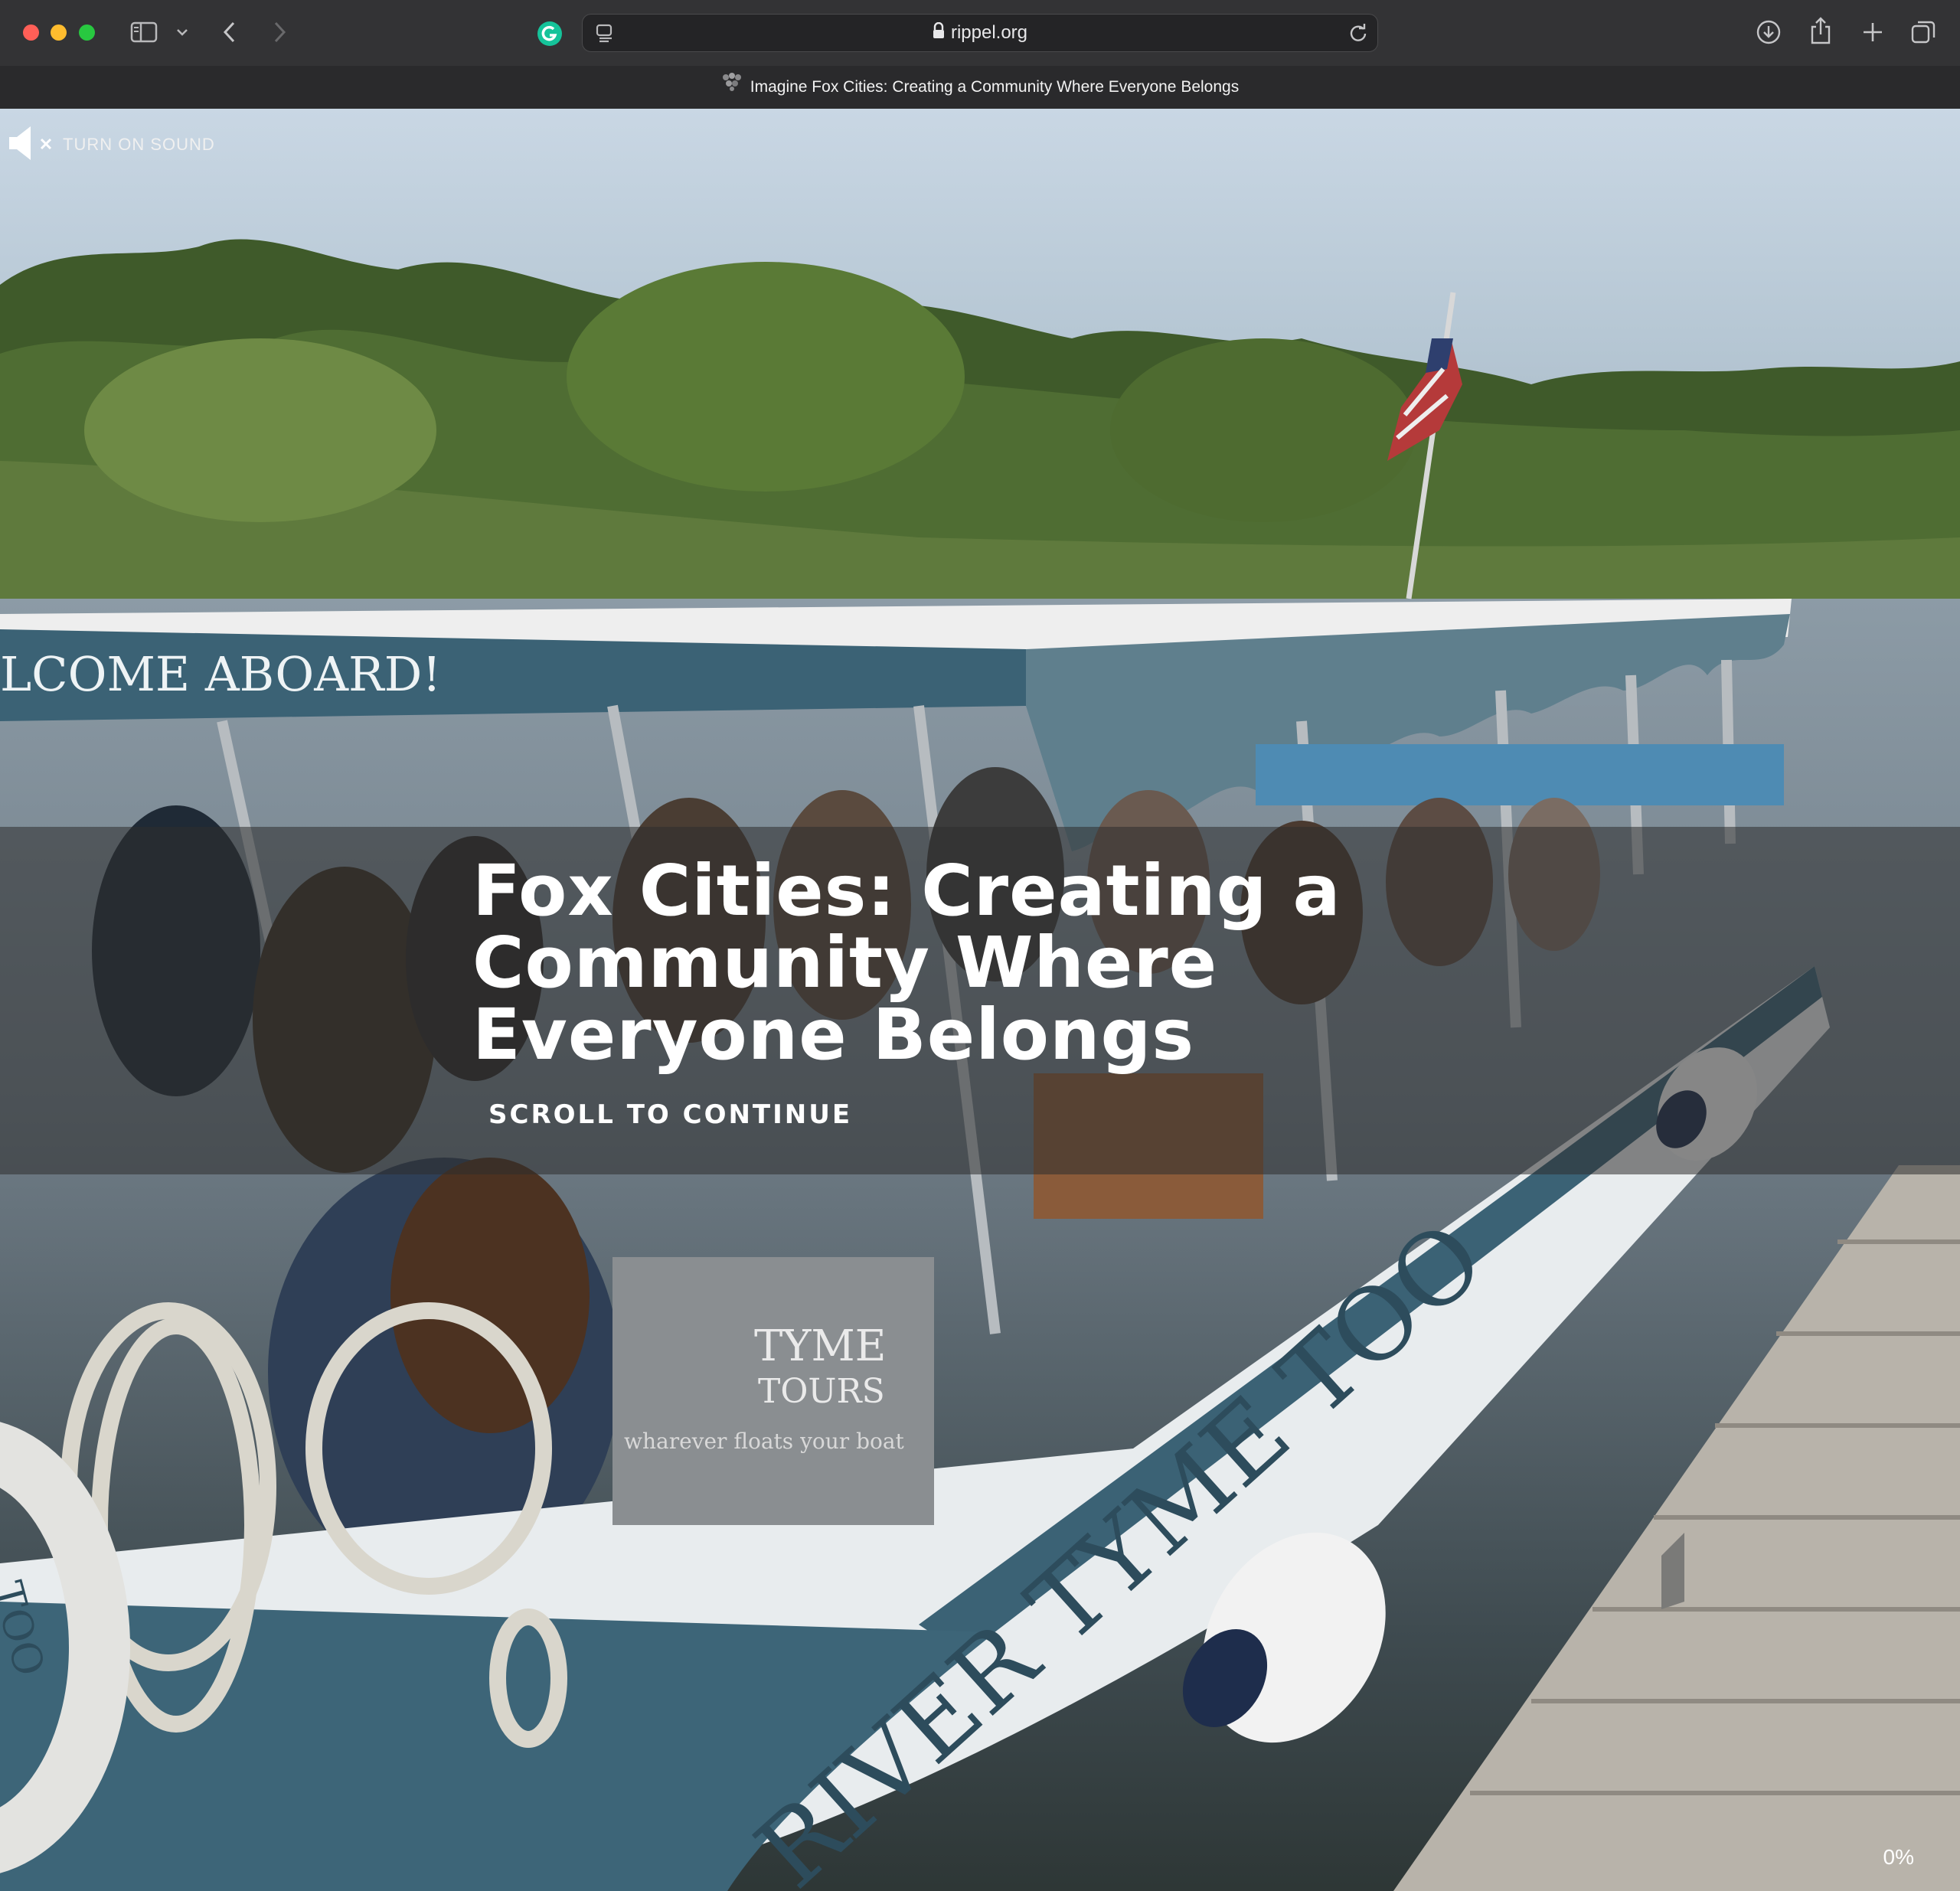 Image resolution: width=1960 pixels, height=1891 pixels. I want to click on browser-toolbar: rippel.org, so click(980, 33).